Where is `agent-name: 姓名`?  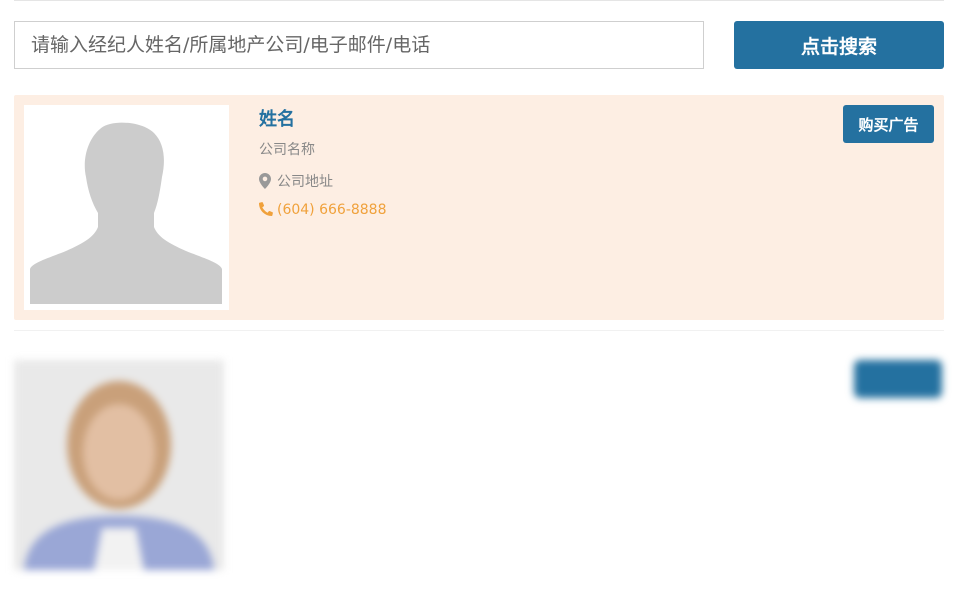 agent-name: 姓名 is located at coordinates (277, 118).